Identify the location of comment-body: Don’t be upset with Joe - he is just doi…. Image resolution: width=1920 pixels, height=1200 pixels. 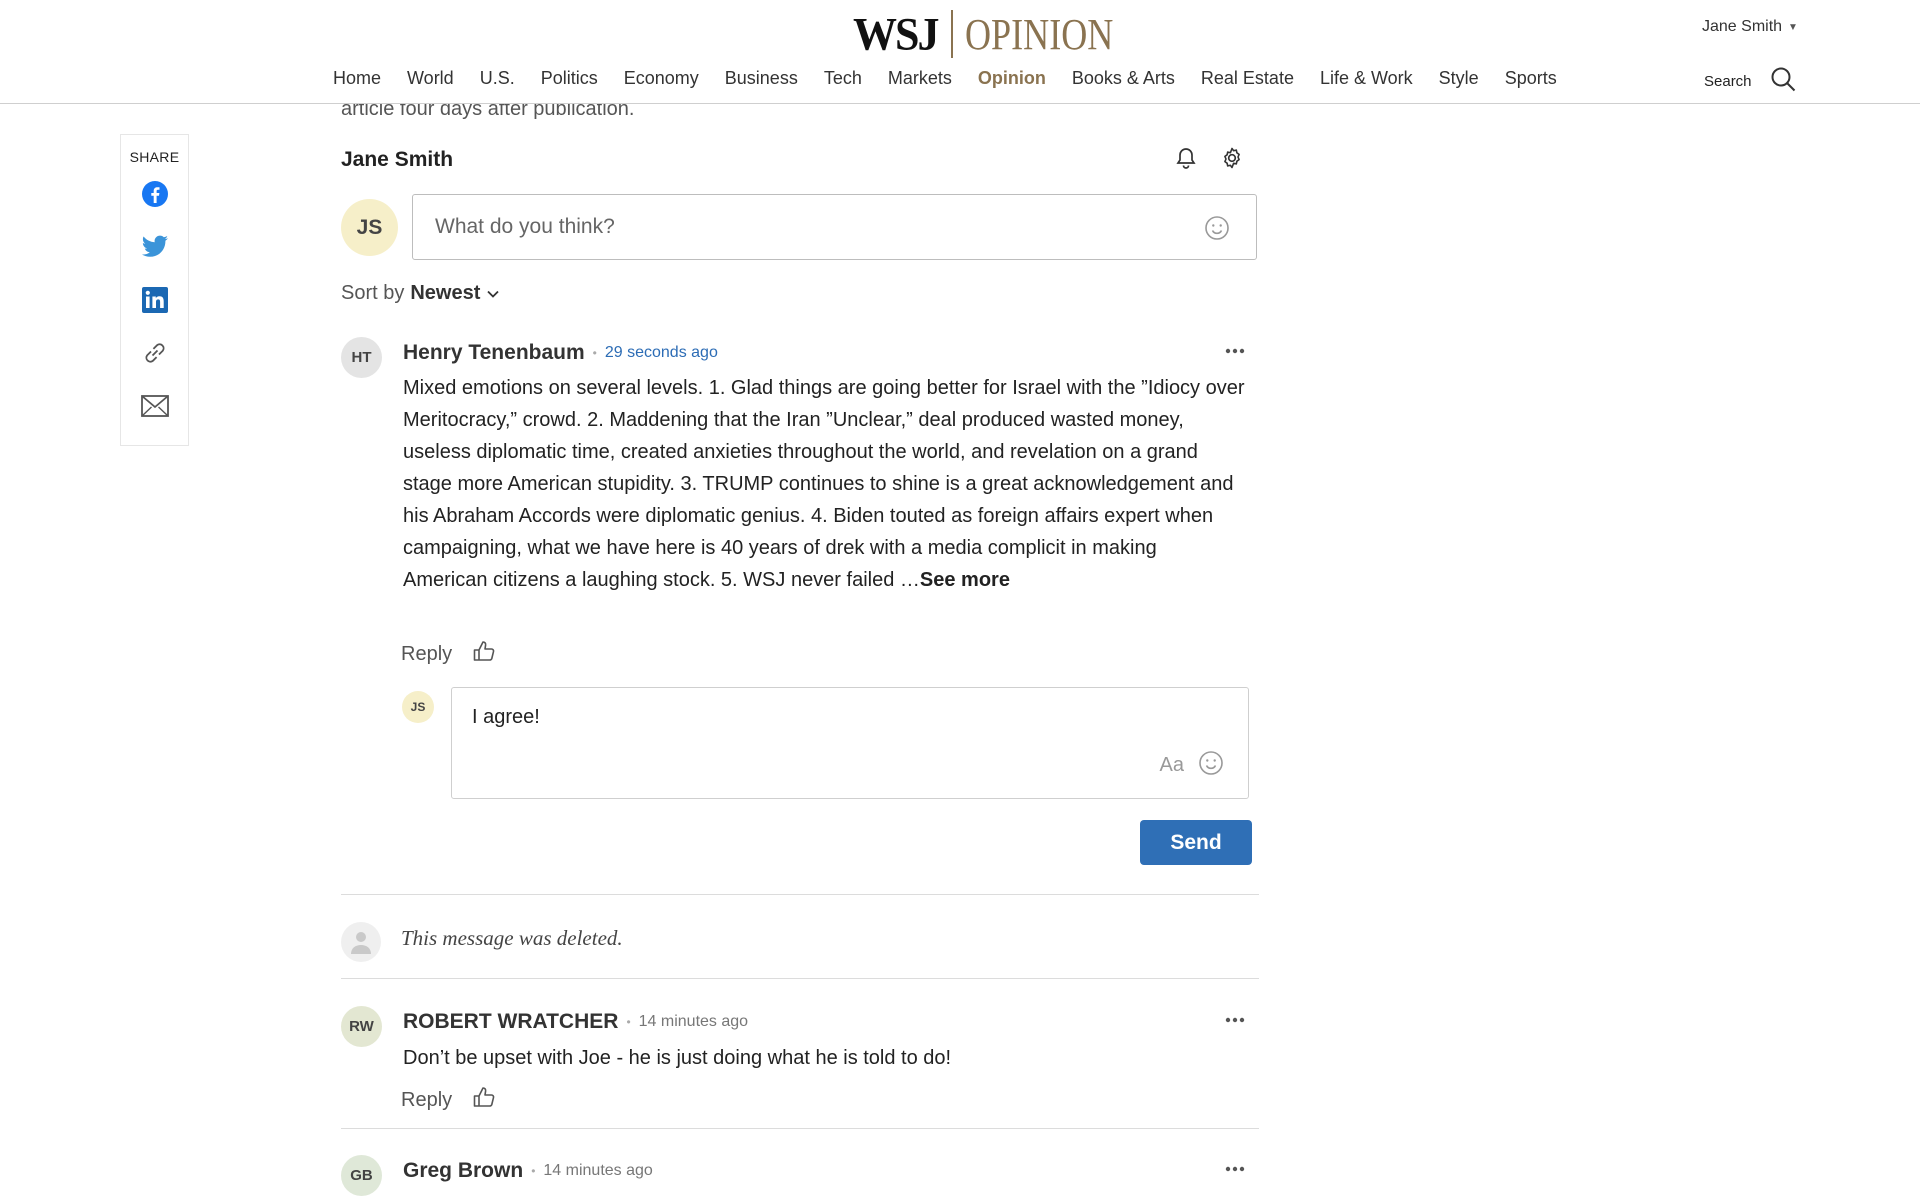
(824, 1058).